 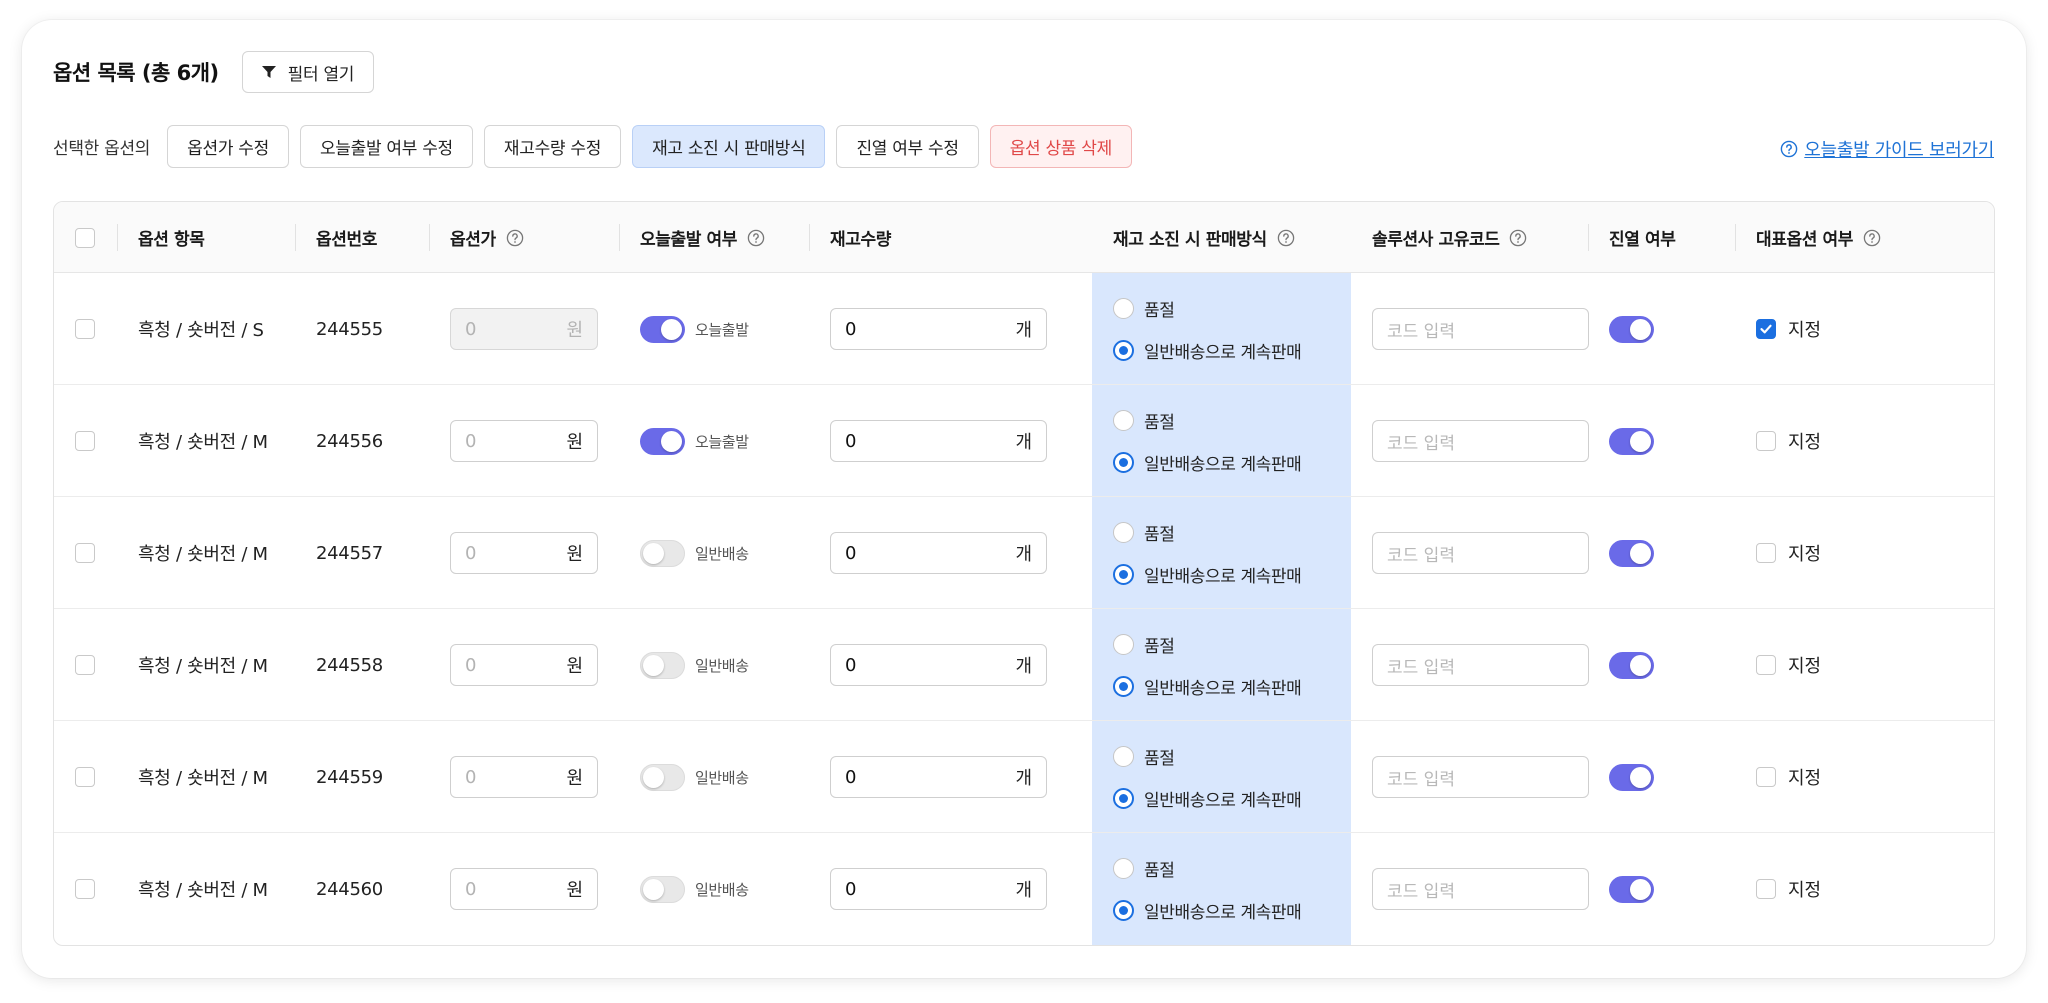 I want to click on edit-stock-button: 재고수량 수정, so click(x=552, y=146).